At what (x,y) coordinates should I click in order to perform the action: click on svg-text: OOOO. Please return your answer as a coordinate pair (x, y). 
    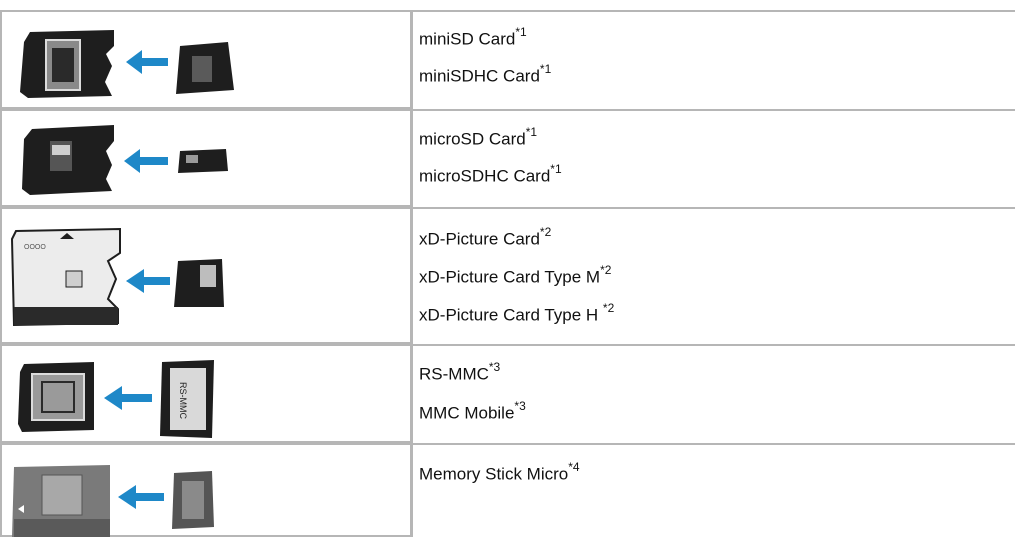
    Looking at the image, I should click on (35, 247).